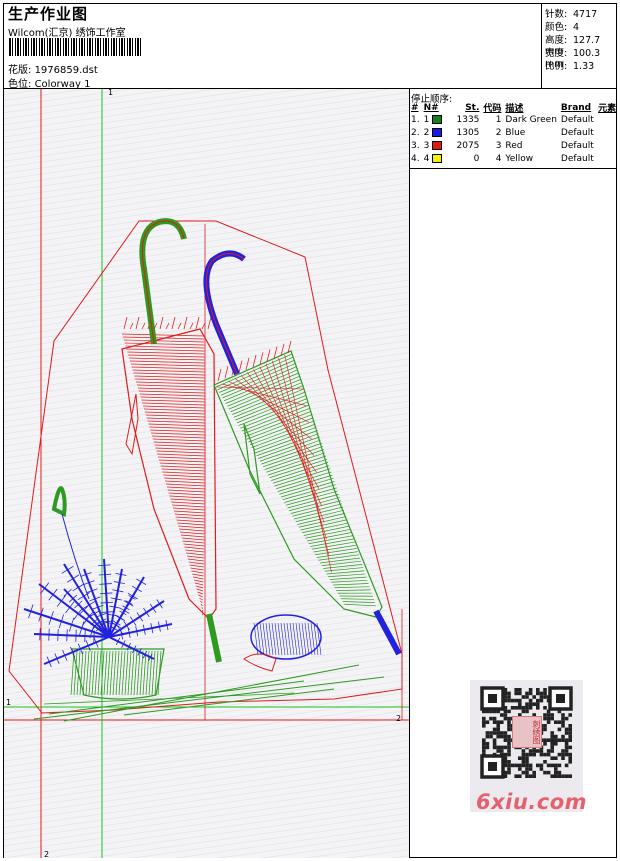 This screenshot has height=861, width=620. I want to click on col-code: 代码, so click(492, 109).